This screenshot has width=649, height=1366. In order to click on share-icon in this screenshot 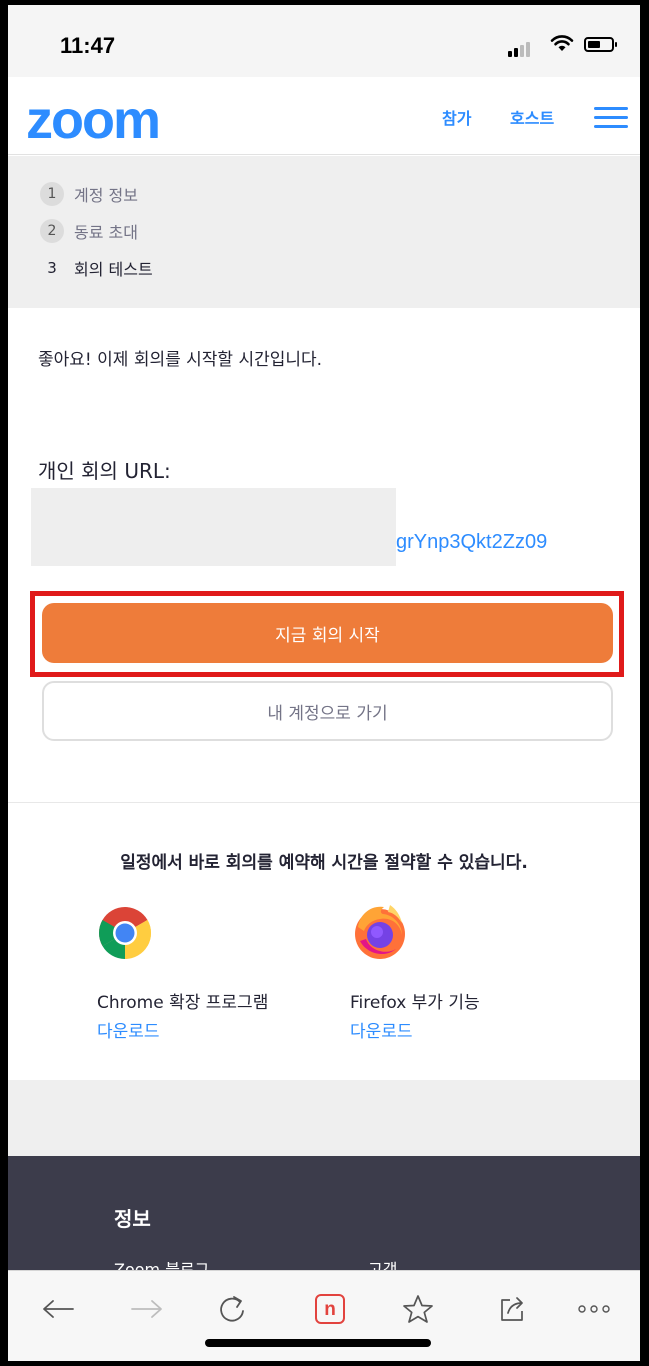, I will do `click(512, 1309)`.